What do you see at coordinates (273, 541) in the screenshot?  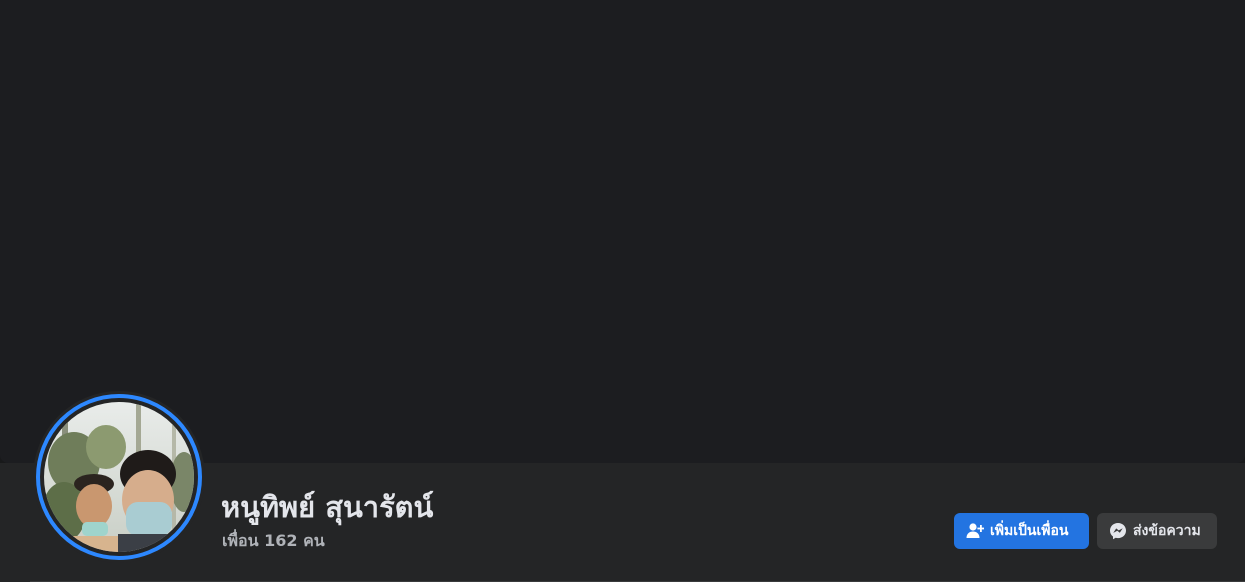 I see `friend-count: เพื่อน 162 คน` at bounding box center [273, 541].